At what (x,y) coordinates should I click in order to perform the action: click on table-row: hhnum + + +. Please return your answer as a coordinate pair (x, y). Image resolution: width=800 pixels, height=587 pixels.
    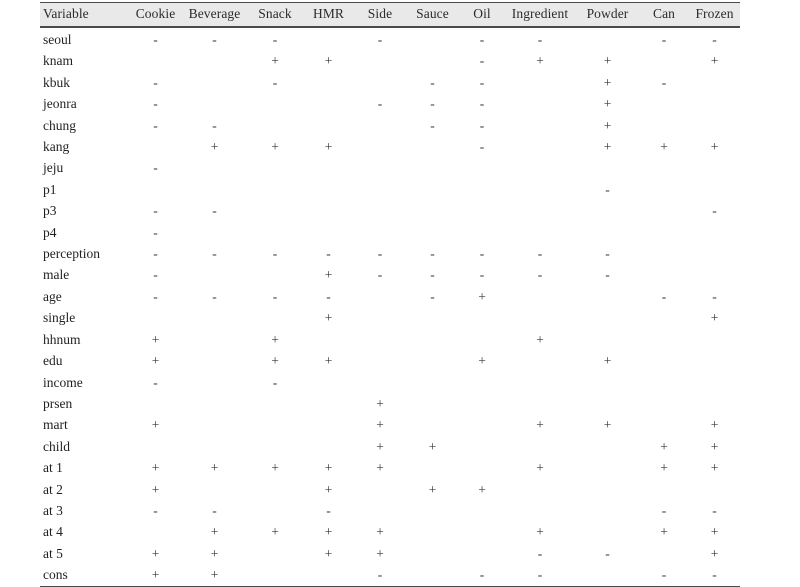
    Looking at the image, I should click on (390, 339).